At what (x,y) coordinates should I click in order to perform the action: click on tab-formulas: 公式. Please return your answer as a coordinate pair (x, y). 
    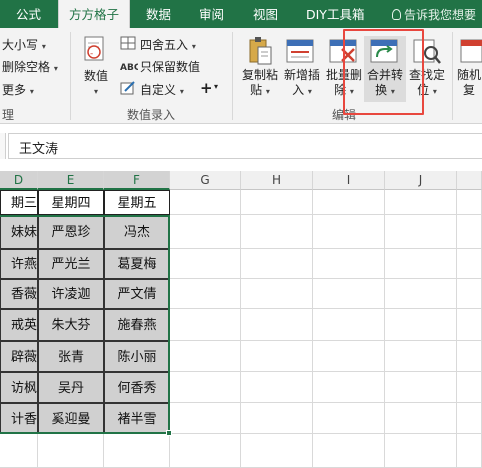
    Looking at the image, I should click on (28, 14).